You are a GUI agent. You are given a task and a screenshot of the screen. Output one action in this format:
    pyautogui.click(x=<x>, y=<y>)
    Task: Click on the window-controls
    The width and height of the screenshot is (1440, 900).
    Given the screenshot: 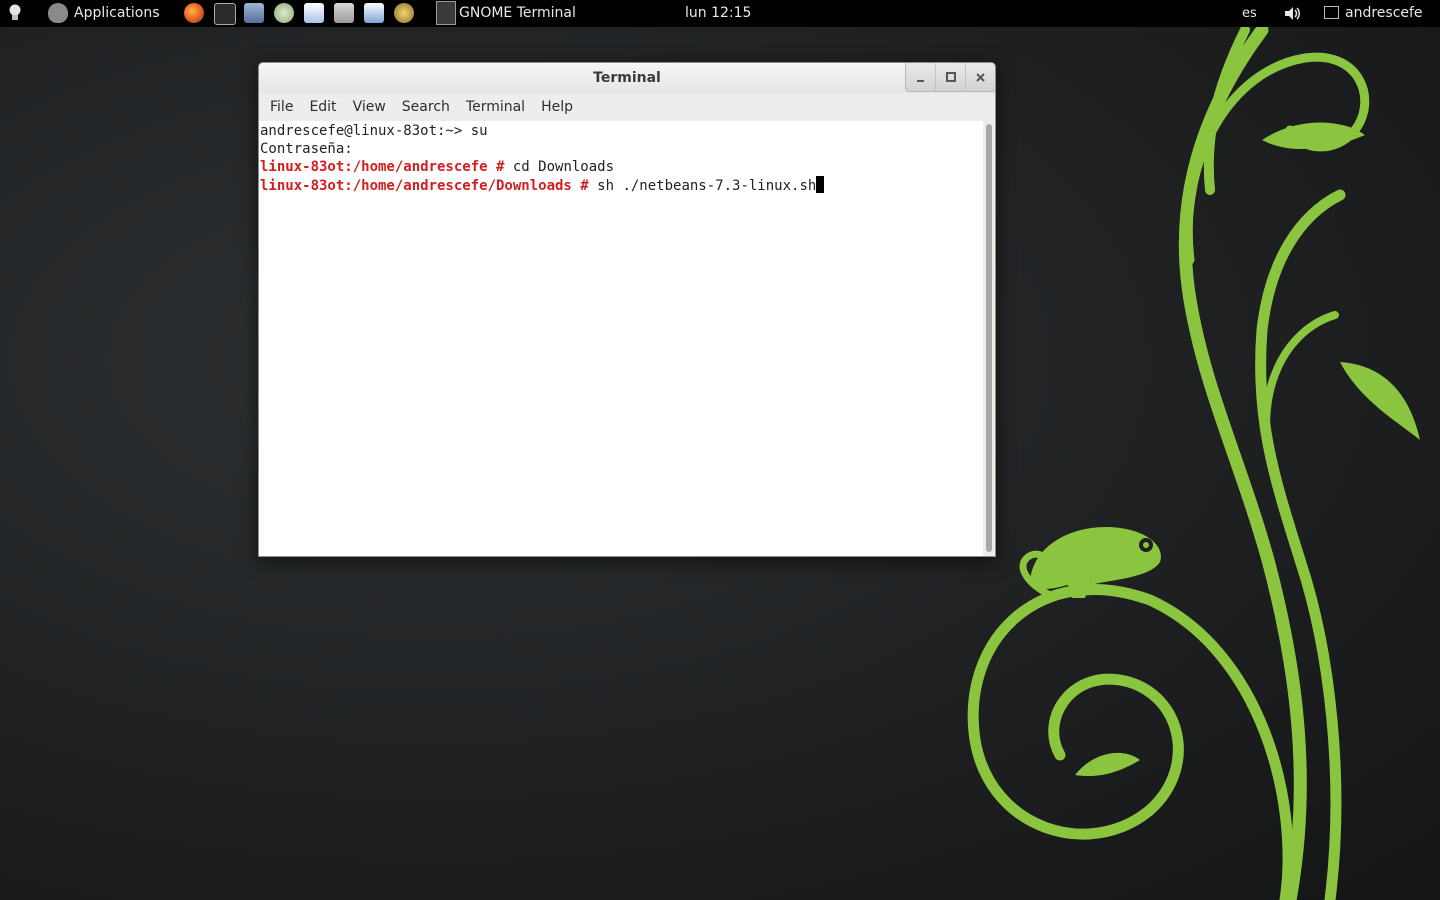 What is the action you would take?
    pyautogui.click(x=950, y=77)
    